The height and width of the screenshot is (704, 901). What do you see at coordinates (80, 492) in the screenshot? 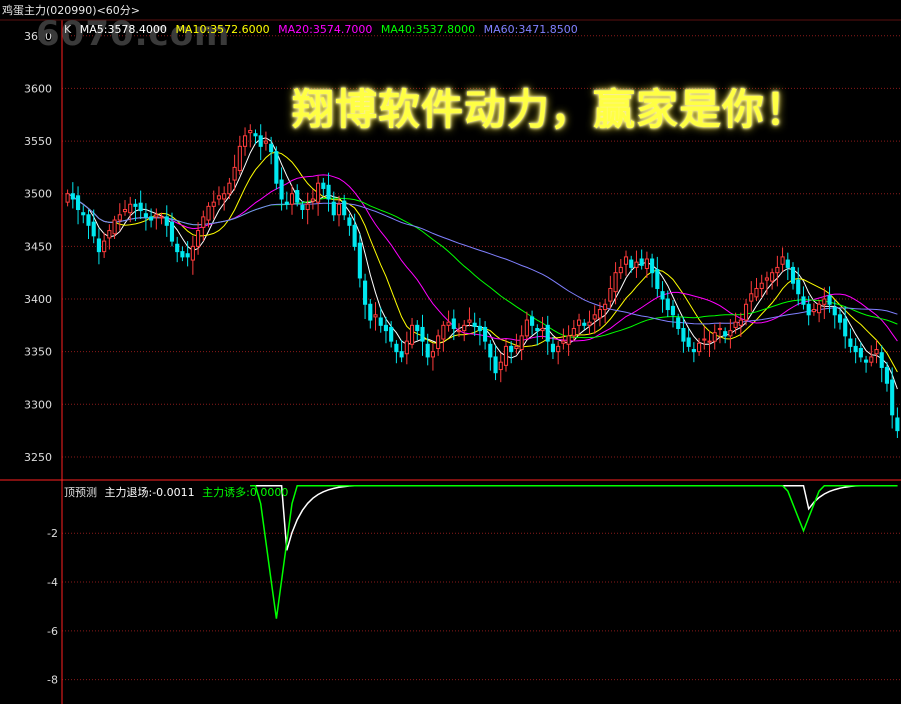
I see `indicator-name: 顶预测` at bounding box center [80, 492].